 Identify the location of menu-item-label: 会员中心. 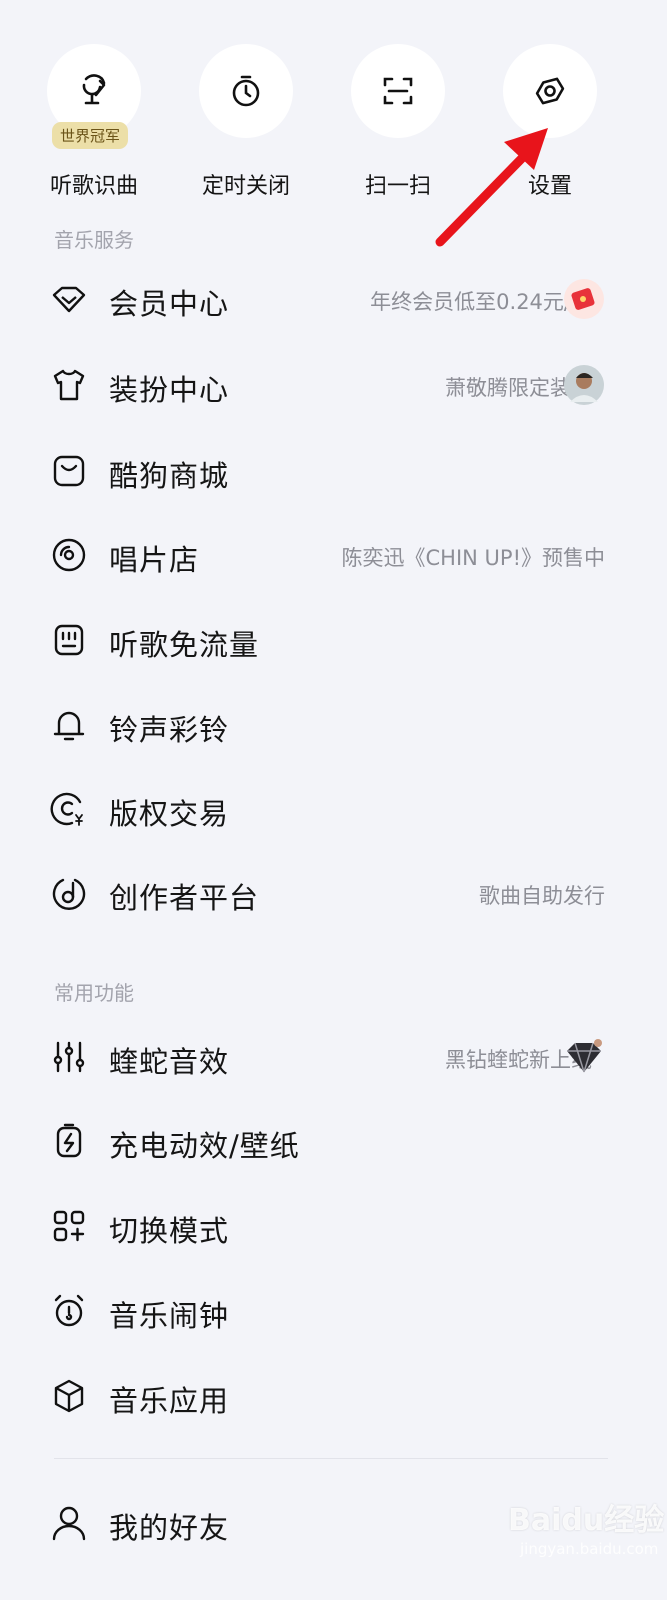
(169, 304).